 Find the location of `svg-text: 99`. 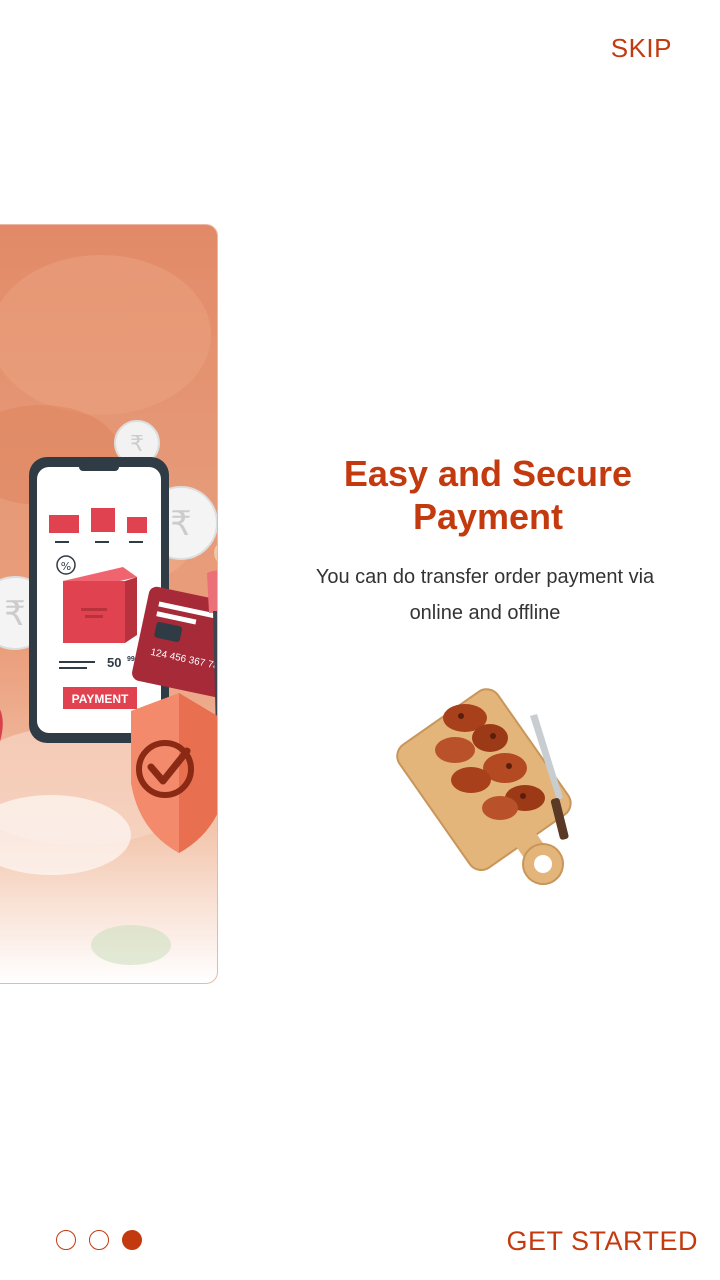

svg-text: 99 is located at coordinates (131, 659).